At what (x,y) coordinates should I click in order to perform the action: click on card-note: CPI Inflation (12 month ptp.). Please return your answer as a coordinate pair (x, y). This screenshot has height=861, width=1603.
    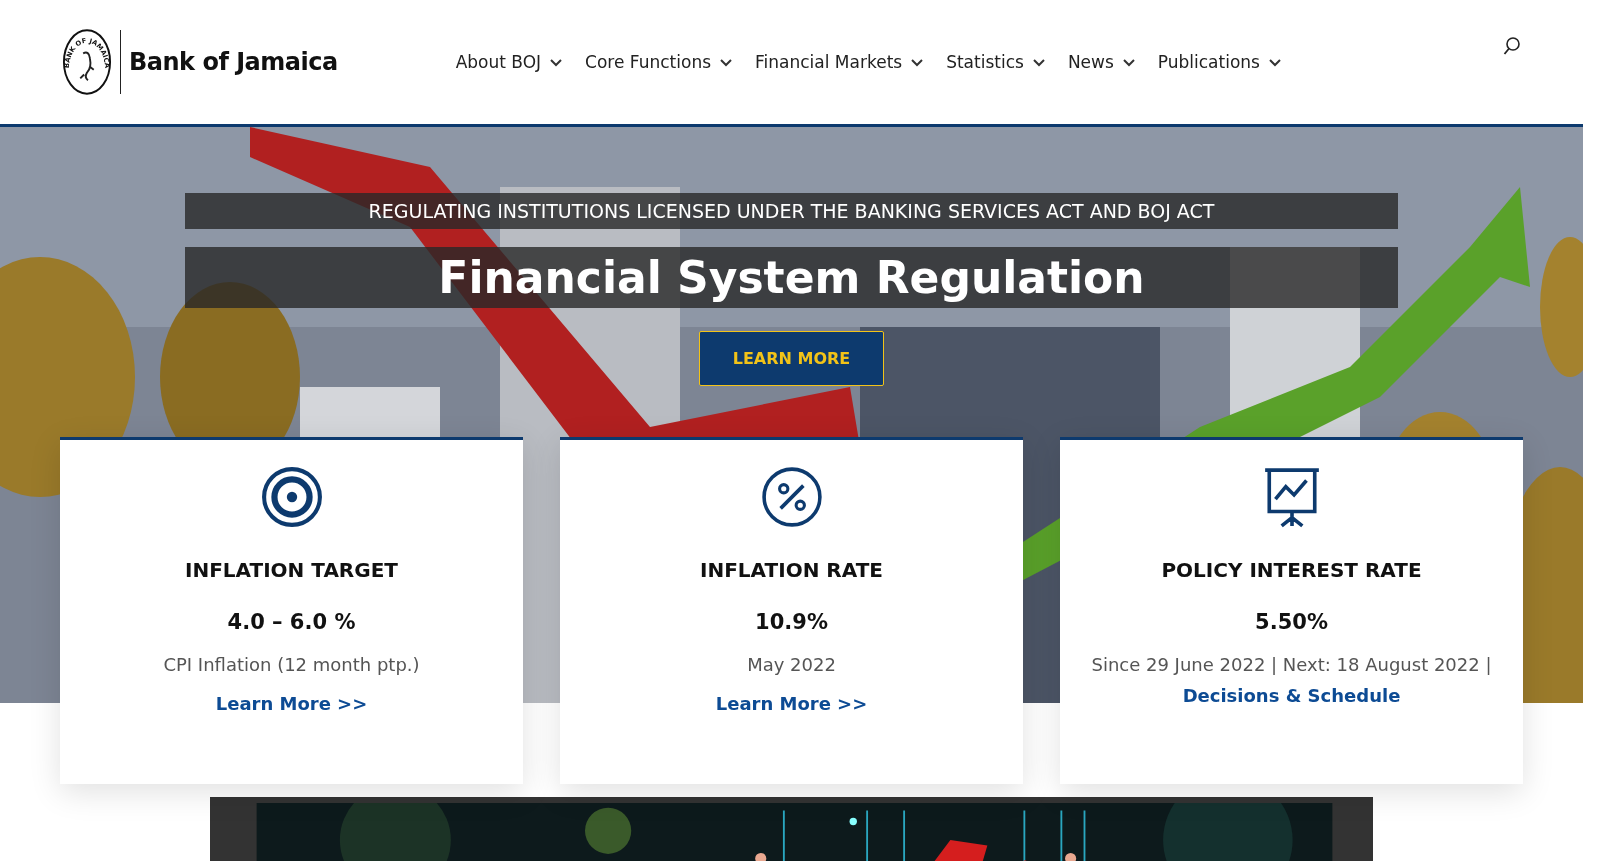
    Looking at the image, I should click on (291, 664).